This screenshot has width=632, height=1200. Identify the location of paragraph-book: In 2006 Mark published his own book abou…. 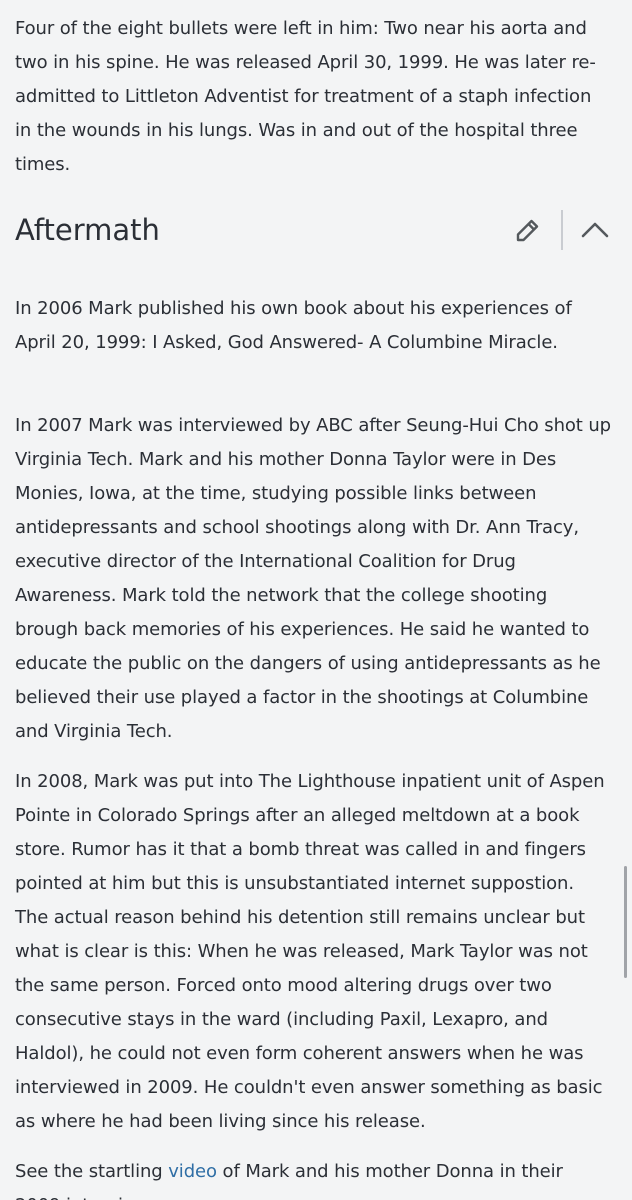
(293, 325).